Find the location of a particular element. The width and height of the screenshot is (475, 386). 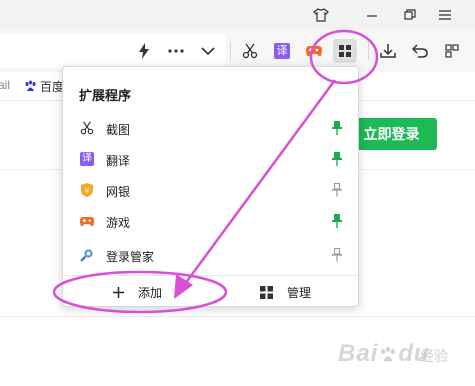

manage-extensions-button: 管理 is located at coordinates (285, 292).